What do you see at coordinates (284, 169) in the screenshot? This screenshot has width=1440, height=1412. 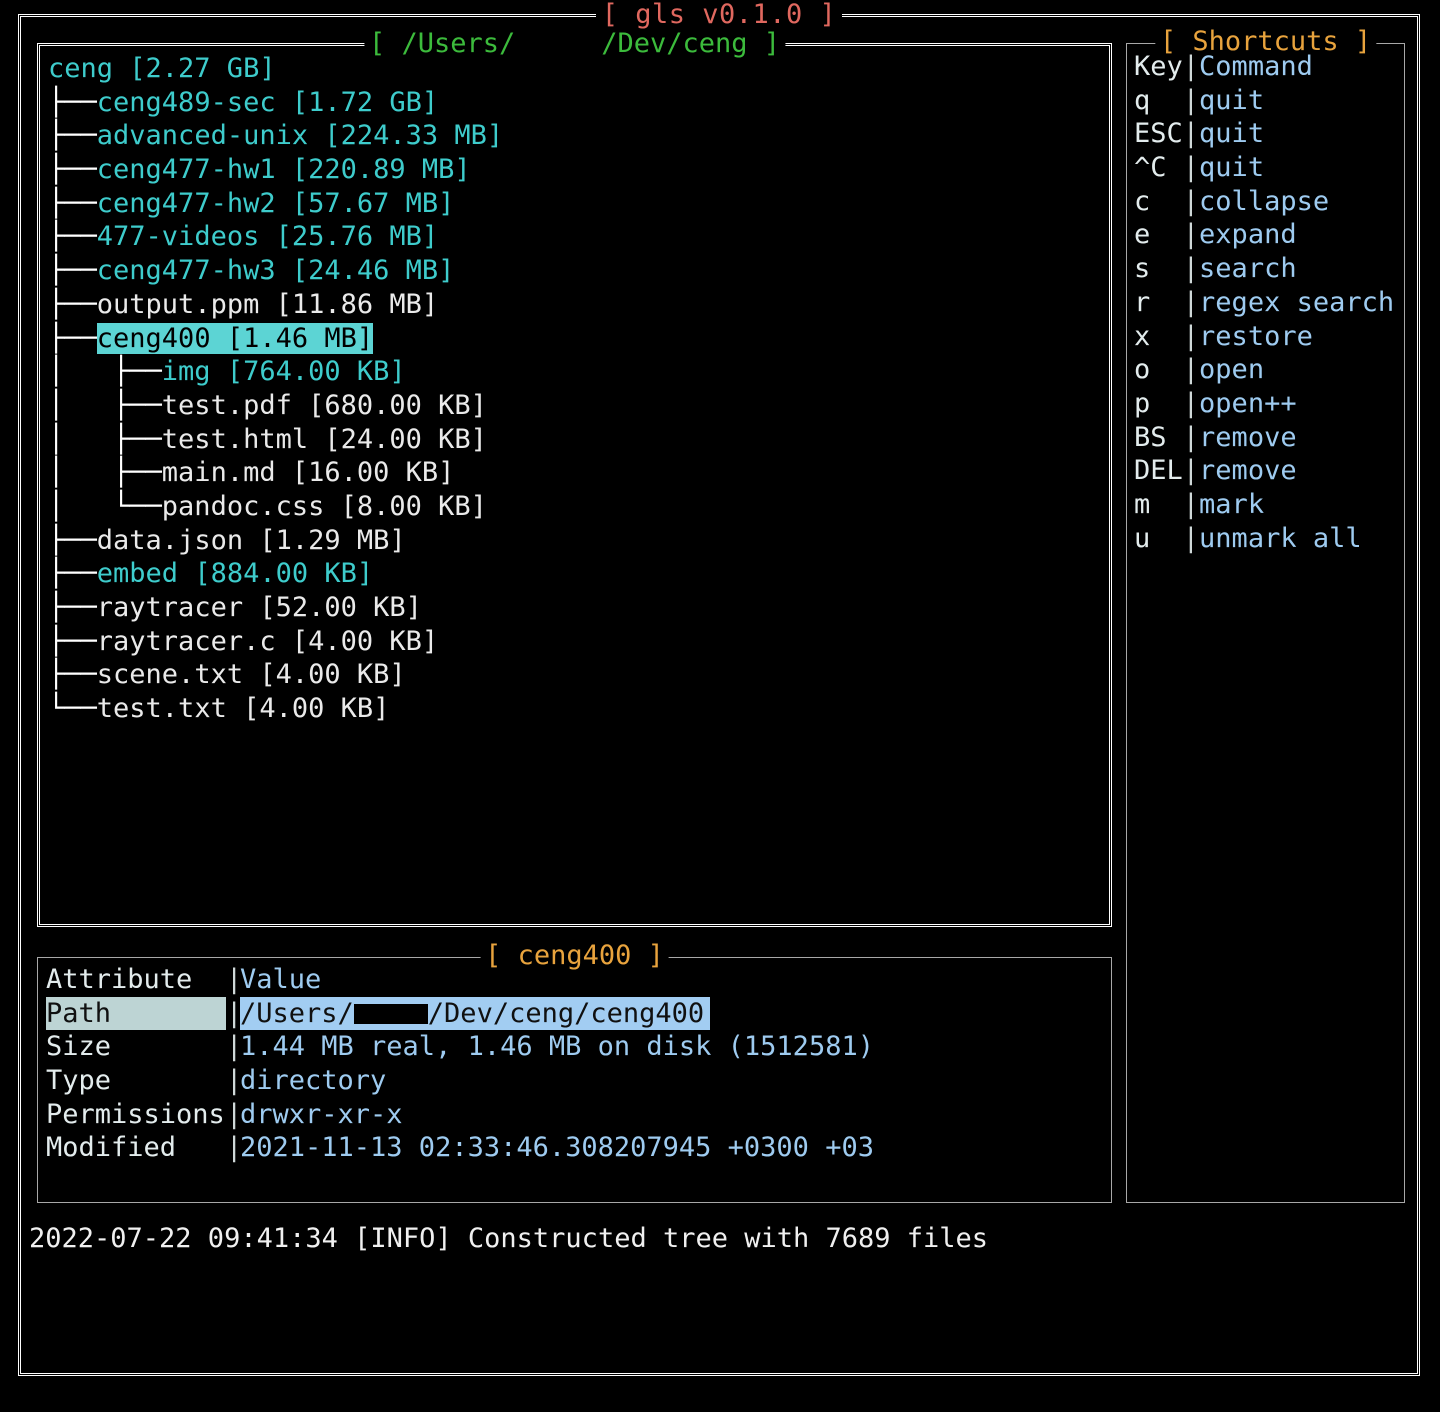 I see `tree-row-label: ceng477-hw1 [220.89 MB]` at bounding box center [284, 169].